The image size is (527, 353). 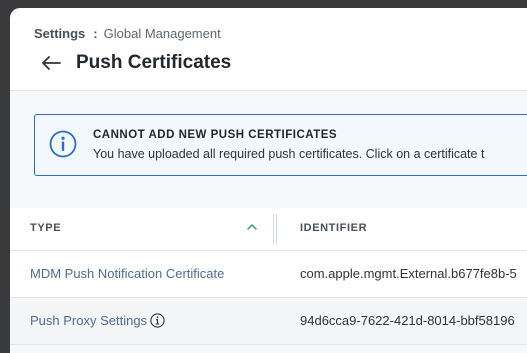 What do you see at coordinates (215, 135) in the screenshot?
I see `alert-title: CANNOT ADD NEW PUSH CERTIFICATES` at bounding box center [215, 135].